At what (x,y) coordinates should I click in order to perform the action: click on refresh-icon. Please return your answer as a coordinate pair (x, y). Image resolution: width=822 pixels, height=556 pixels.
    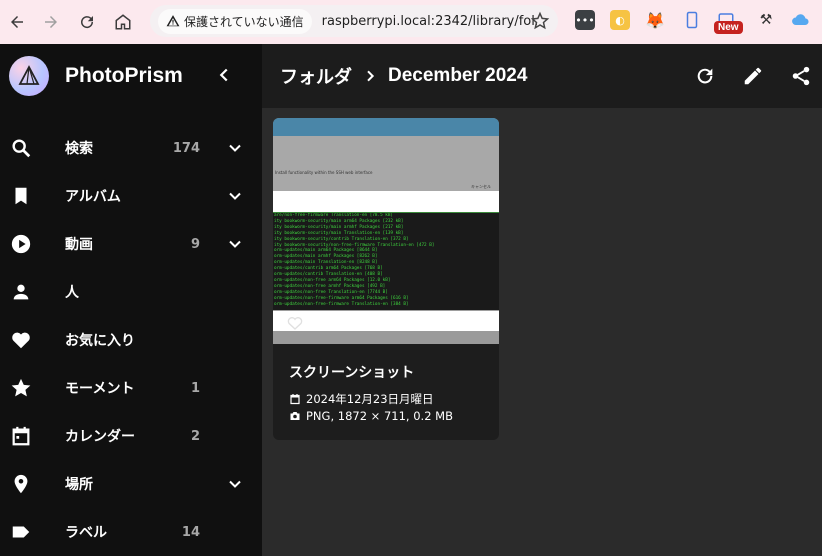
    Looking at the image, I should click on (705, 76).